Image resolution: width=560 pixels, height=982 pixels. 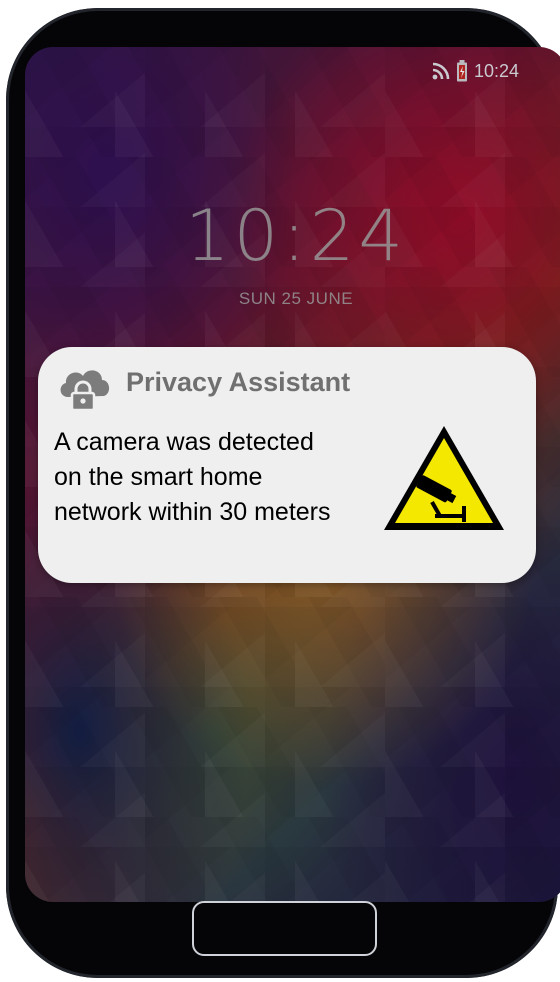 What do you see at coordinates (462, 71) in the screenshot?
I see `battery-icon` at bounding box center [462, 71].